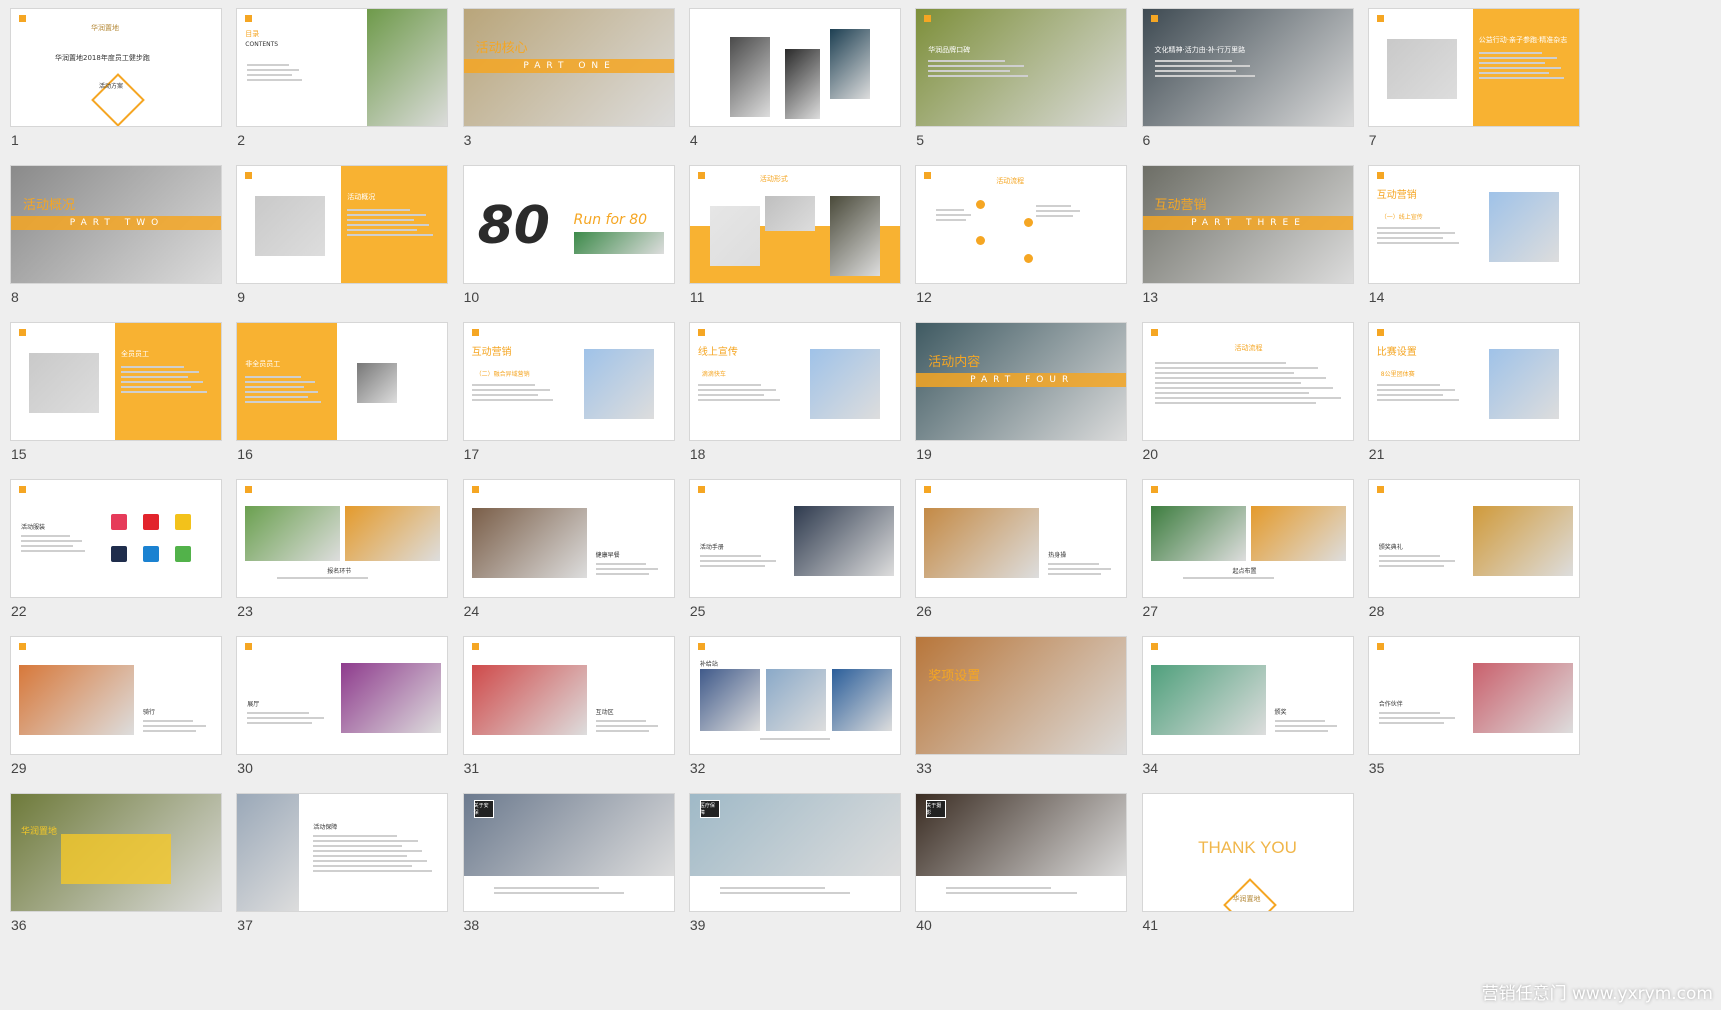 Image resolution: width=1721 pixels, height=1010 pixels. I want to click on slide-thumbnail: 颁奖典礼, so click(1473, 538).